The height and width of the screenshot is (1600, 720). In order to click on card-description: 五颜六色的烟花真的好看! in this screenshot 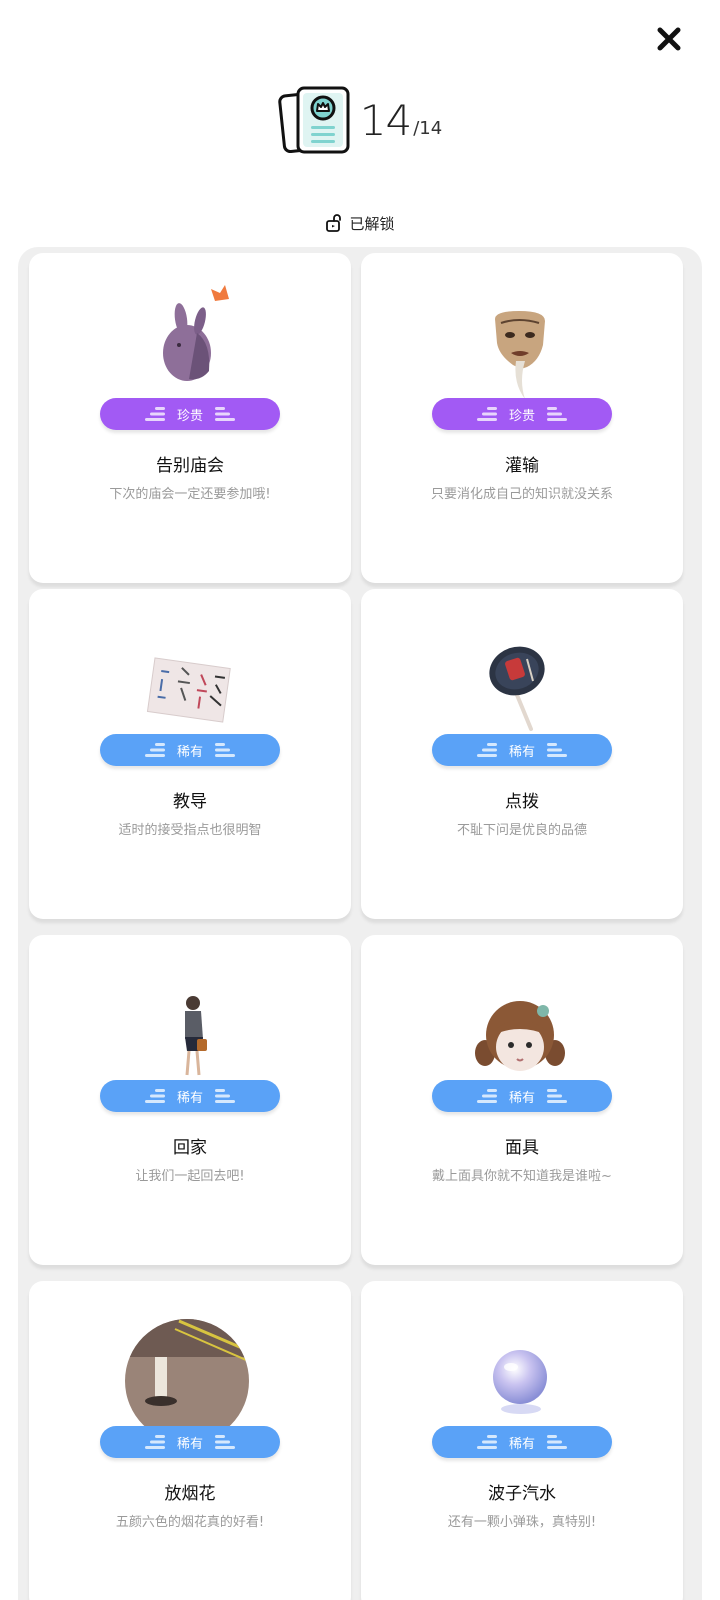, I will do `click(190, 1522)`.